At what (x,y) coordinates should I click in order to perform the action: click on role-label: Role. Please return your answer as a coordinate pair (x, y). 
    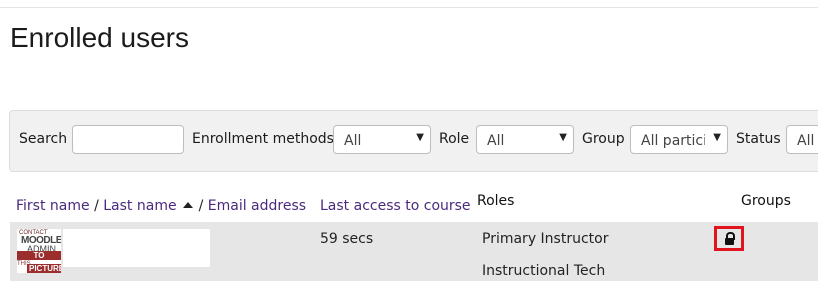
    Looking at the image, I should click on (454, 139).